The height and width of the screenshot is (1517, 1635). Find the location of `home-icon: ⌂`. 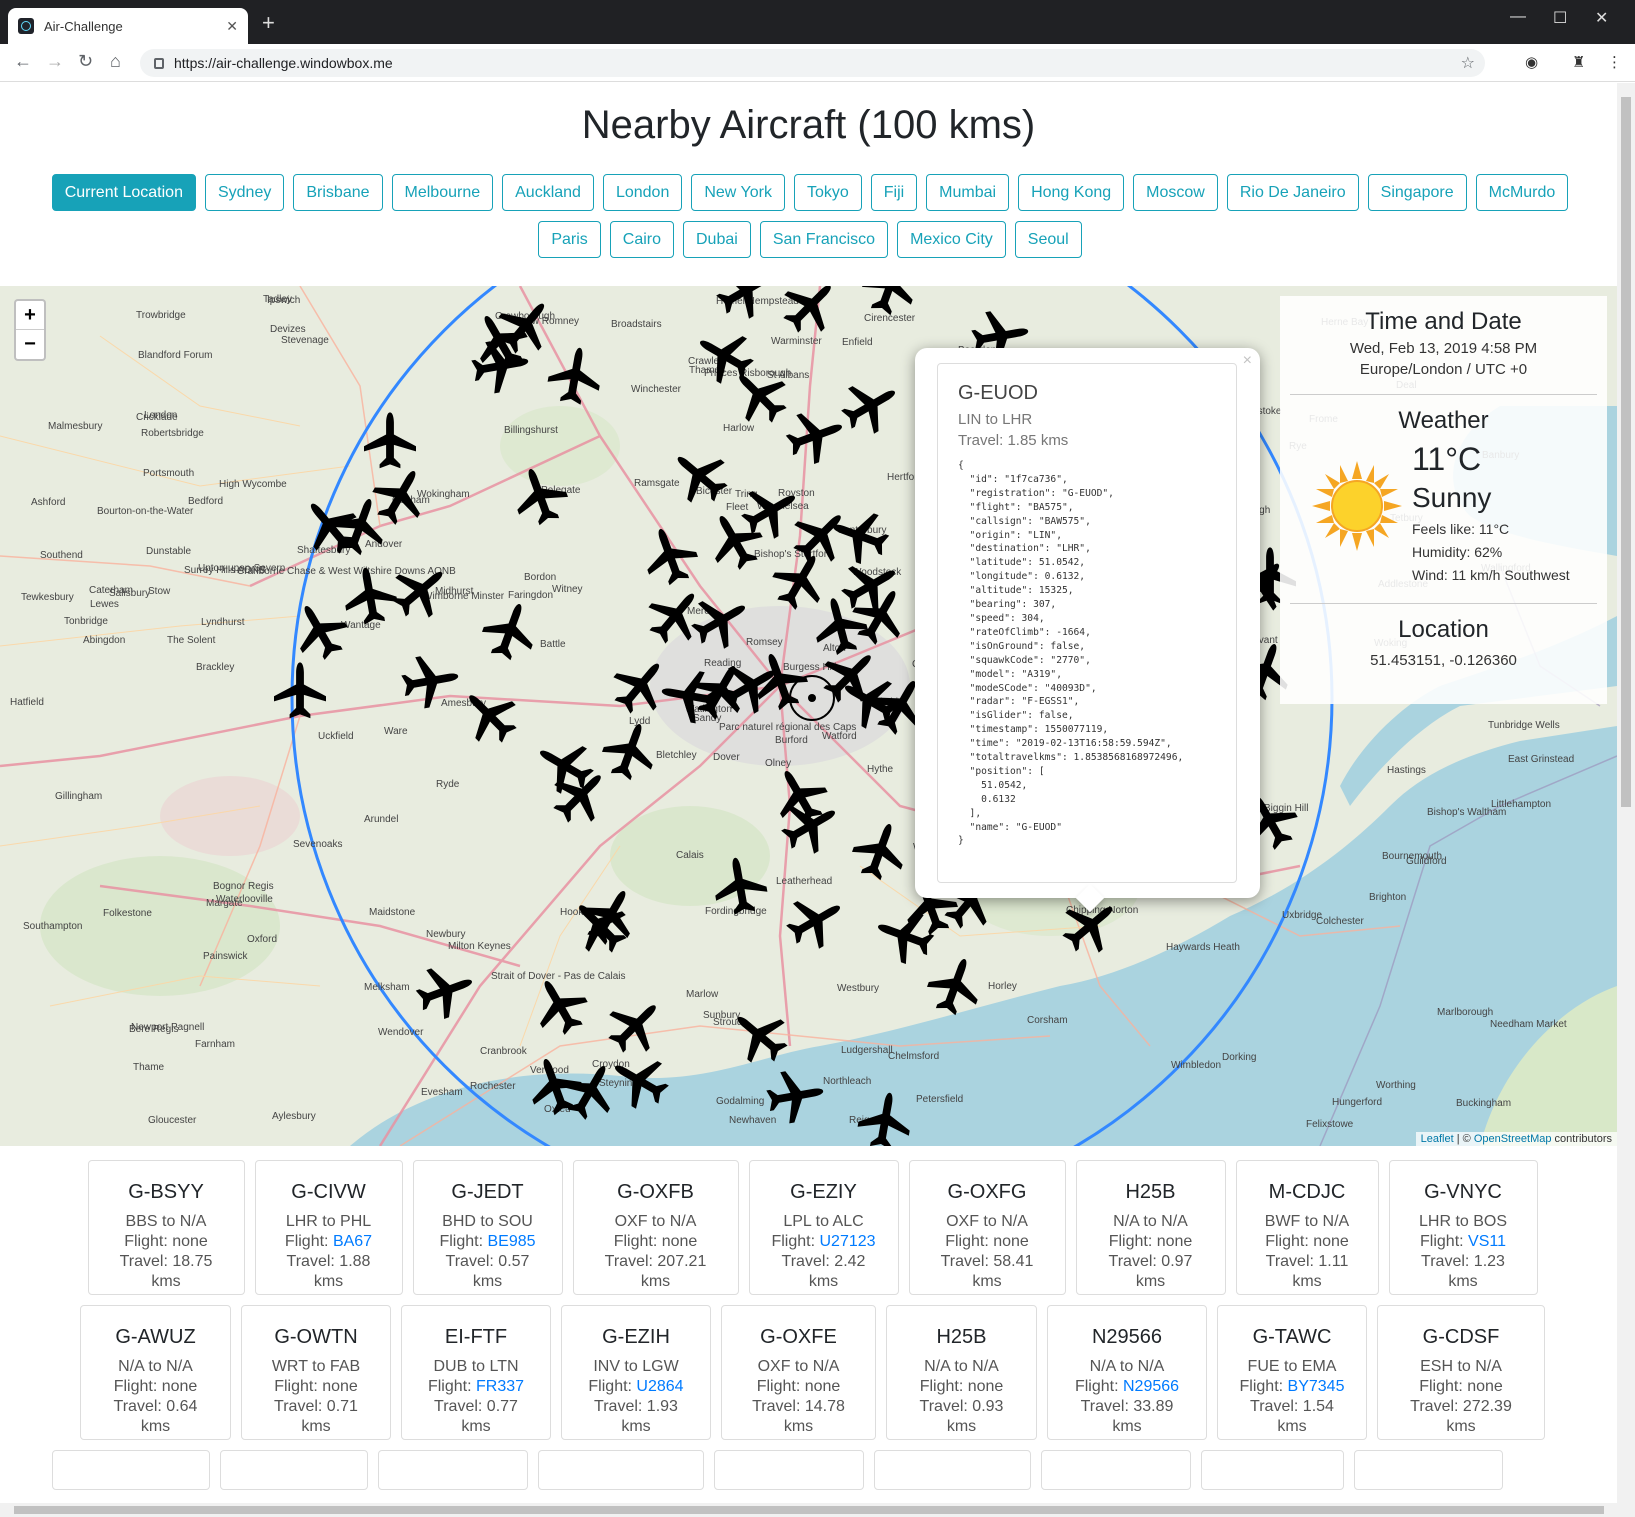

home-icon: ⌂ is located at coordinates (115, 61).